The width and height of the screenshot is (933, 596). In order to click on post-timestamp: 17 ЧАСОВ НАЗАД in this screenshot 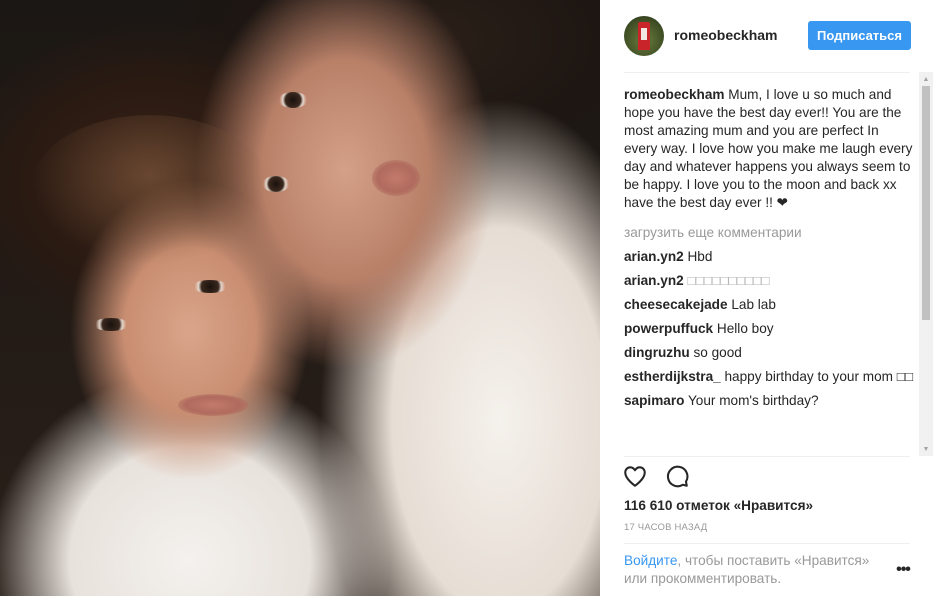, I will do `click(665, 527)`.